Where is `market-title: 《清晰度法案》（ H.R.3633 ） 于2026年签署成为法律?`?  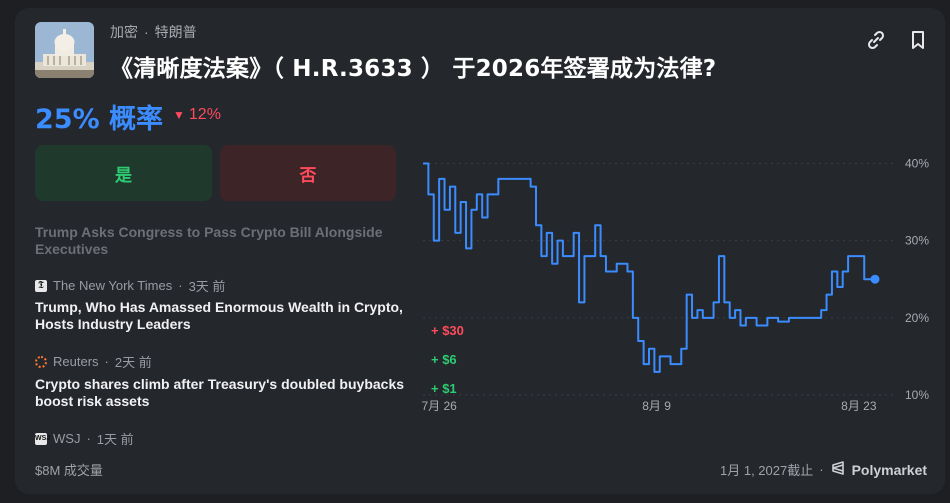 market-title: 《清晰度法案》（ H.R.3633 ） 于2026年签署成为法律? is located at coordinates (413, 66).